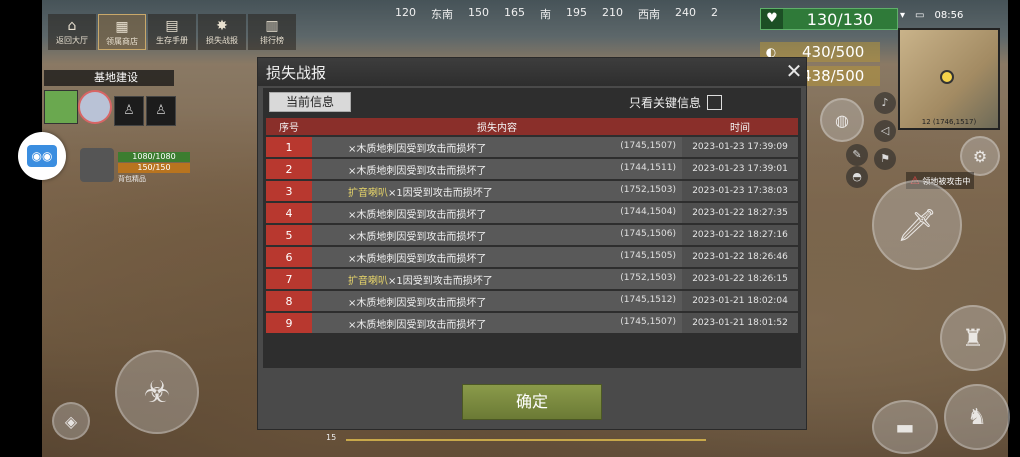 This screenshot has height=457, width=1020. Describe the element at coordinates (772, 19) in the screenshot. I see `heart-icon: ♥` at that location.